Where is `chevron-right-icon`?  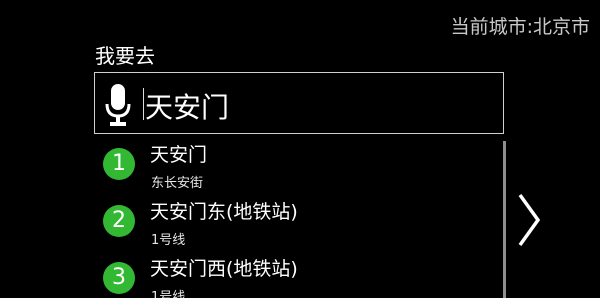 chevron-right-icon is located at coordinates (529, 220).